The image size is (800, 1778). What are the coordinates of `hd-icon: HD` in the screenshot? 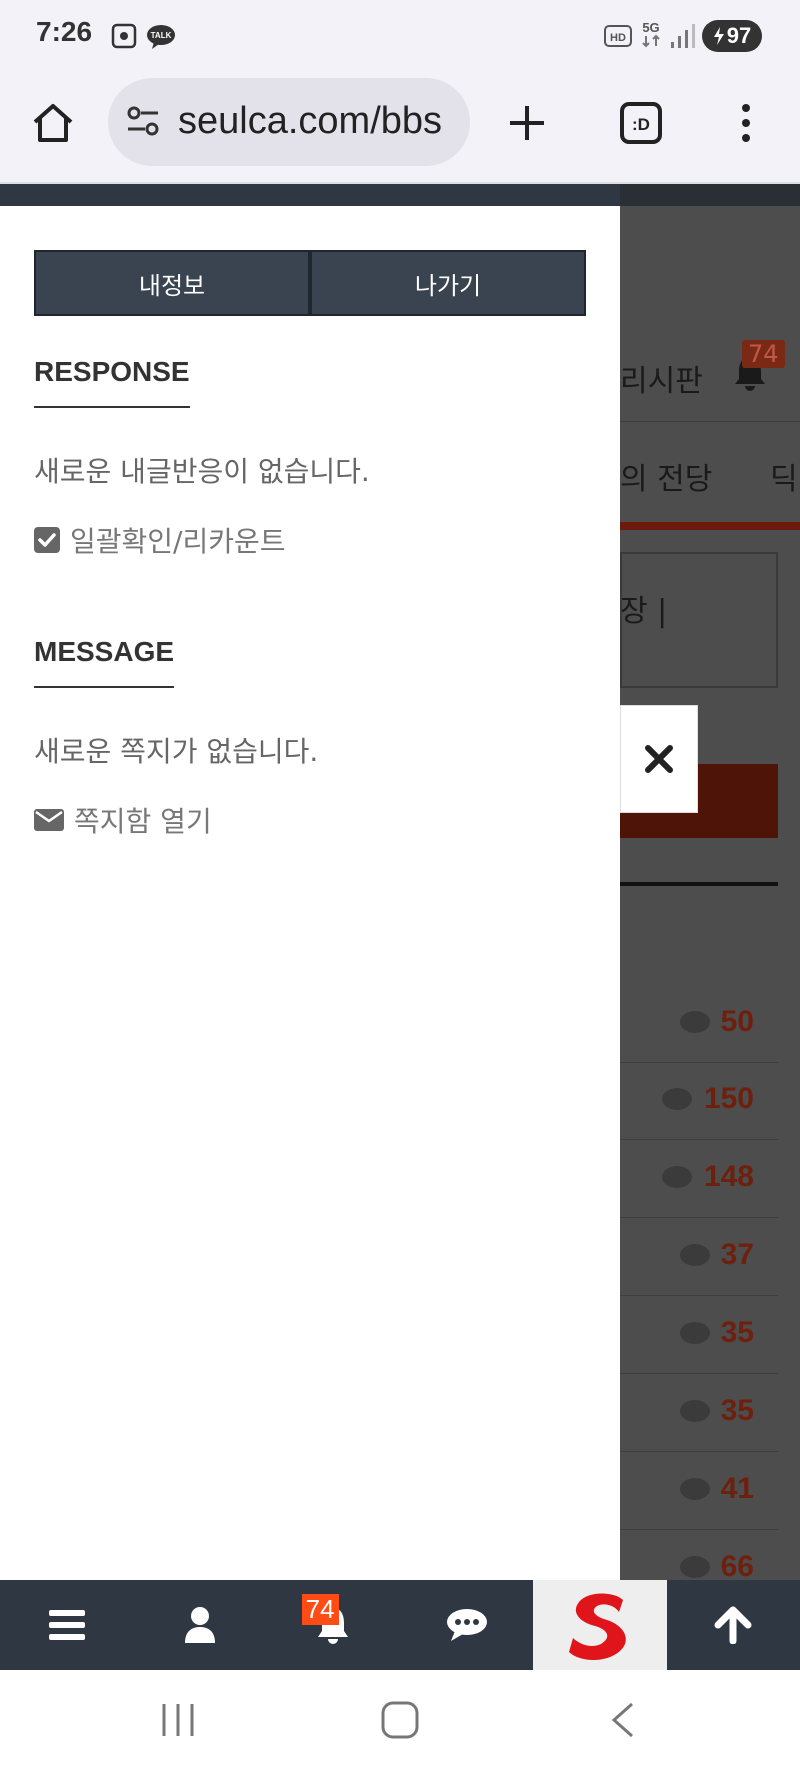 It's located at (618, 38).